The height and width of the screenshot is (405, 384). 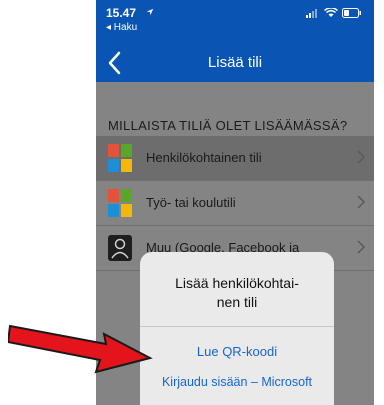 What do you see at coordinates (237, 293) in the screenshot?
I see `action-sheet-title: Lisää henkilökohtai- nen tili` at bounding box center [237, 293].